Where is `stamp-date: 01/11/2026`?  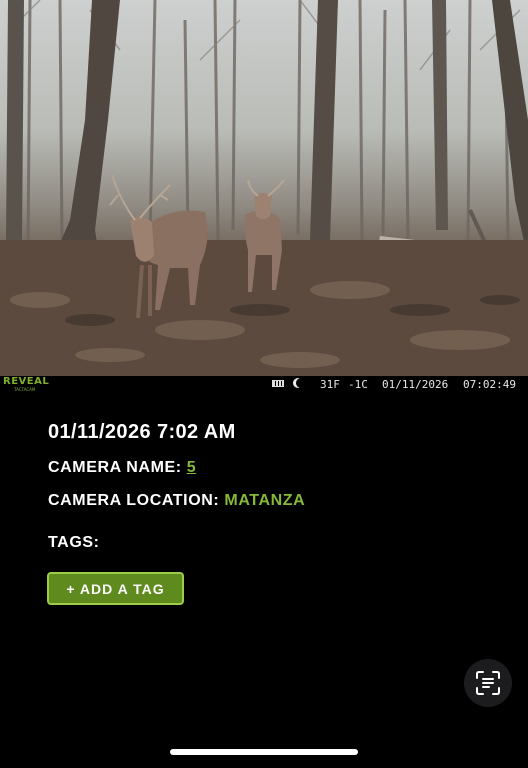
stamp-date: 01/11/2026 is located at coordinates (415, 384).